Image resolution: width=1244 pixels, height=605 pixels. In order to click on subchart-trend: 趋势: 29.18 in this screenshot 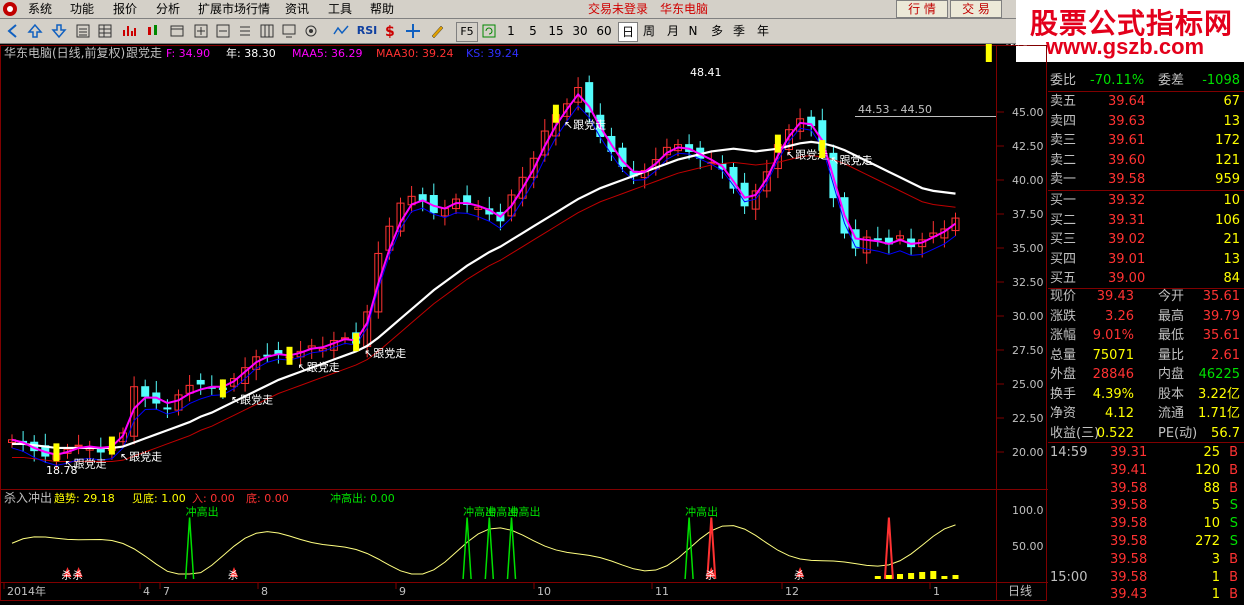, I will do `click(84, 498)`.